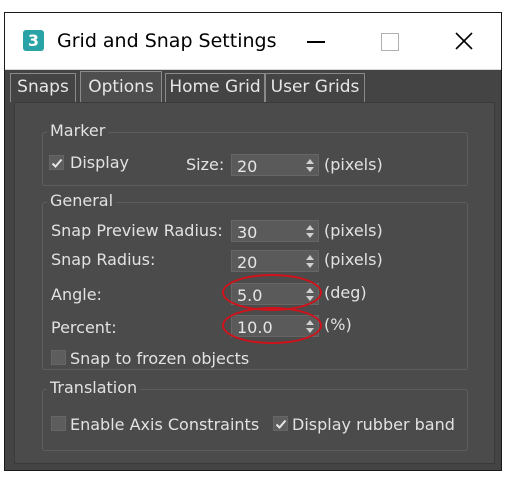 Image resolution: width=514 pixels, height=488 pixels. Describe the element at coordinates (353, 259) in the screenshot. I see `snap-radius-unit: (pixels)` at that location.